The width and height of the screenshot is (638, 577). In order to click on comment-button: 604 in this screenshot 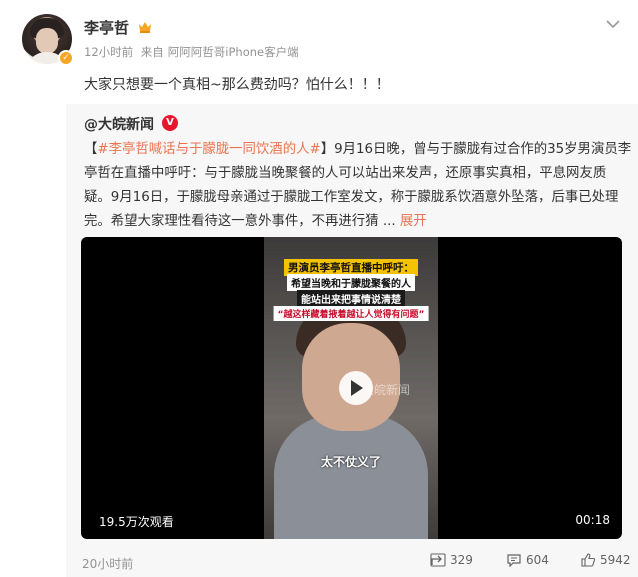, I will do `click(527, 562)`.